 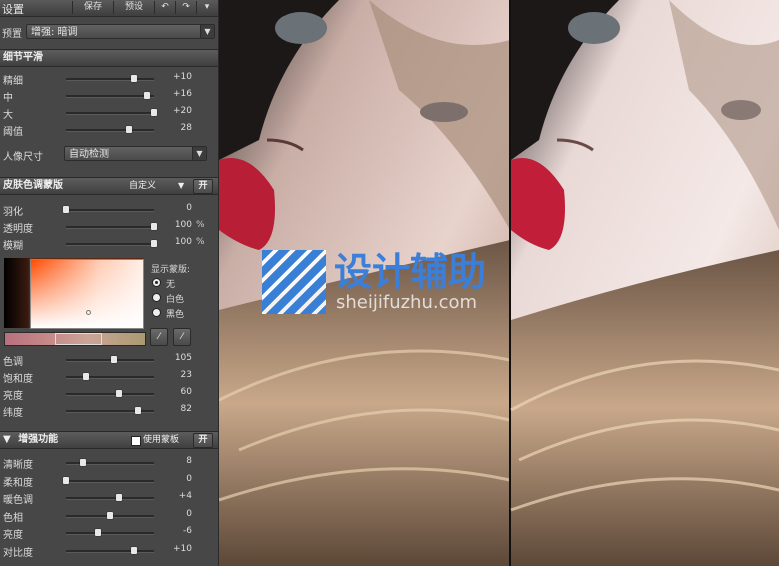 What do you see at coordinates (407, 302) in the screenshot?
I see `watermark-url: sheijifuzhu.com` at bounding box center [407, 302].